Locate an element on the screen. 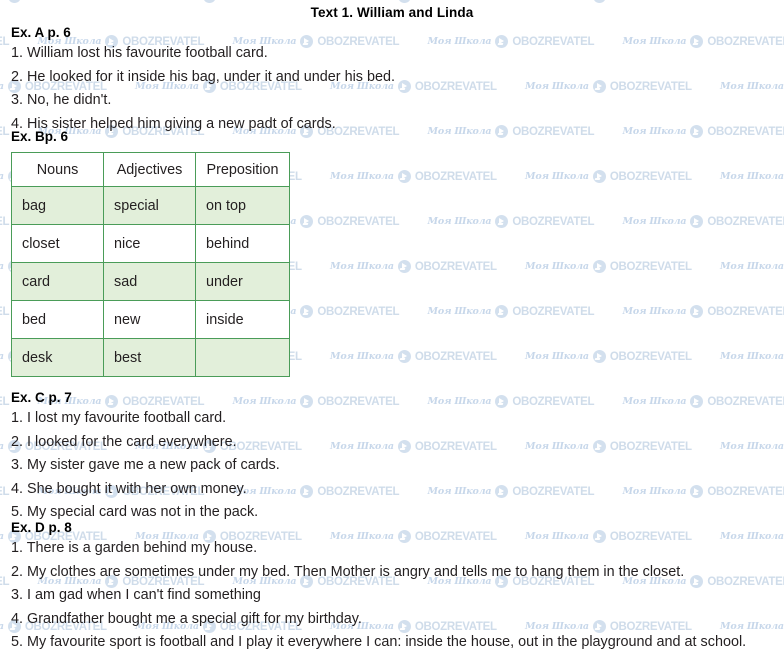  page-title: Text 1. William and Linda is located at coordinates (392, 12).